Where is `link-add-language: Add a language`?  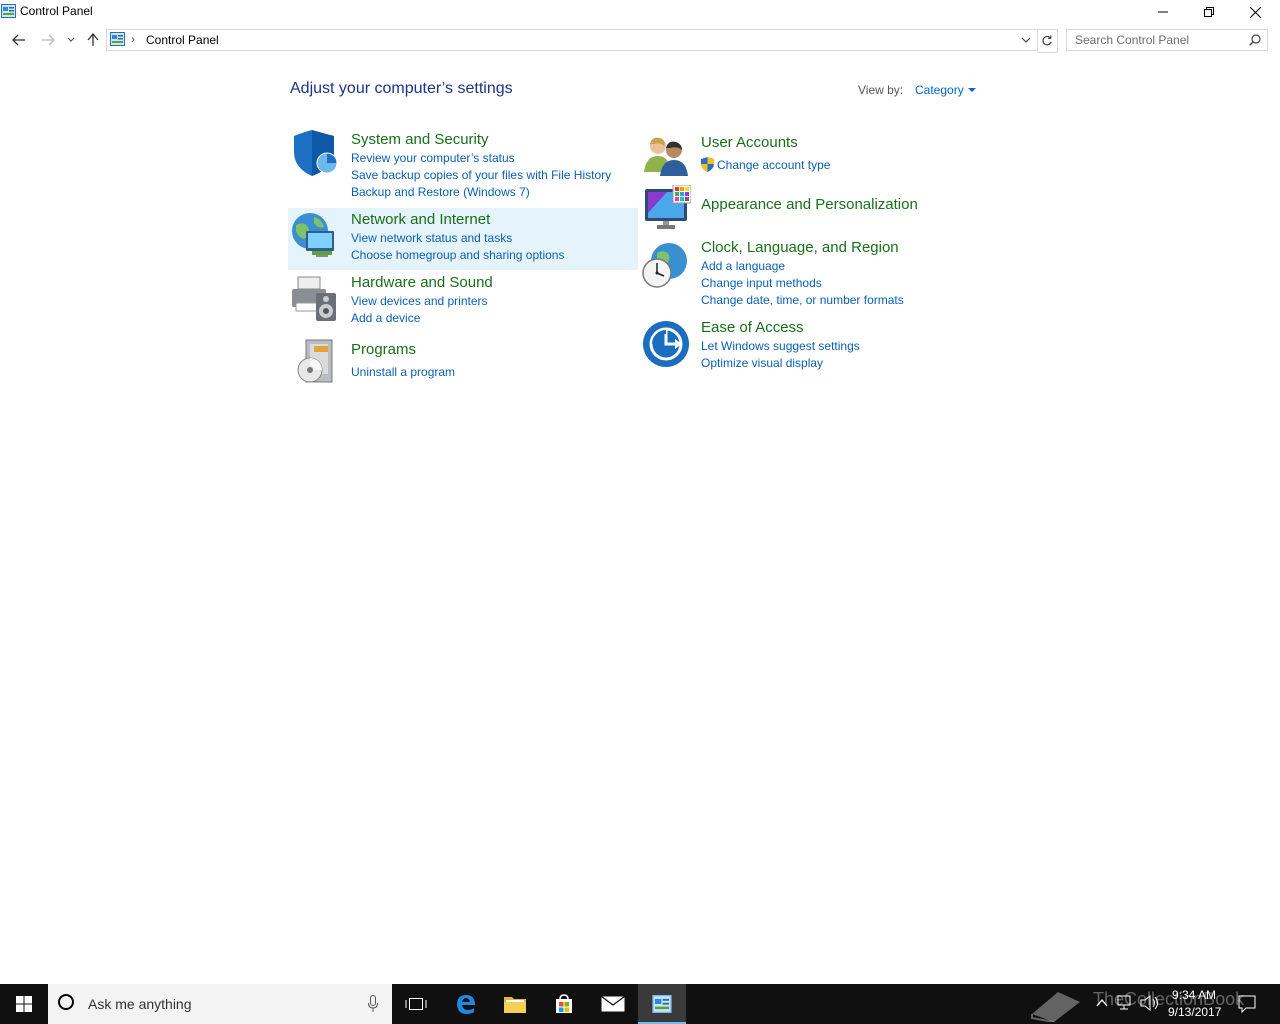
link-add-language: Add a language is located at coordinates (743, 266).